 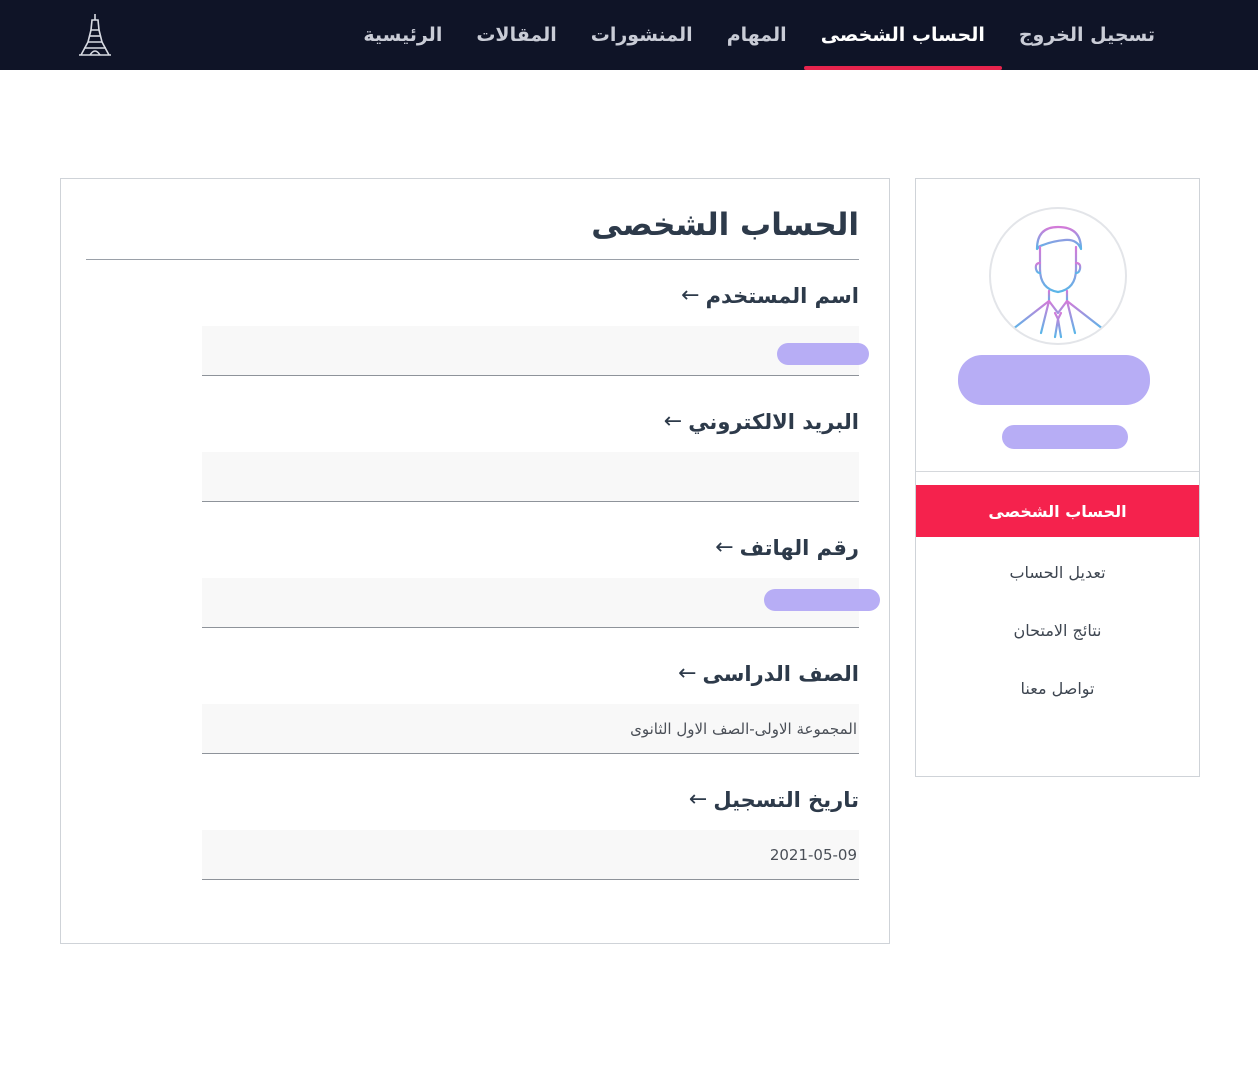 I want to click on nav-home: الرئيسية, so click(x=402, y=35).